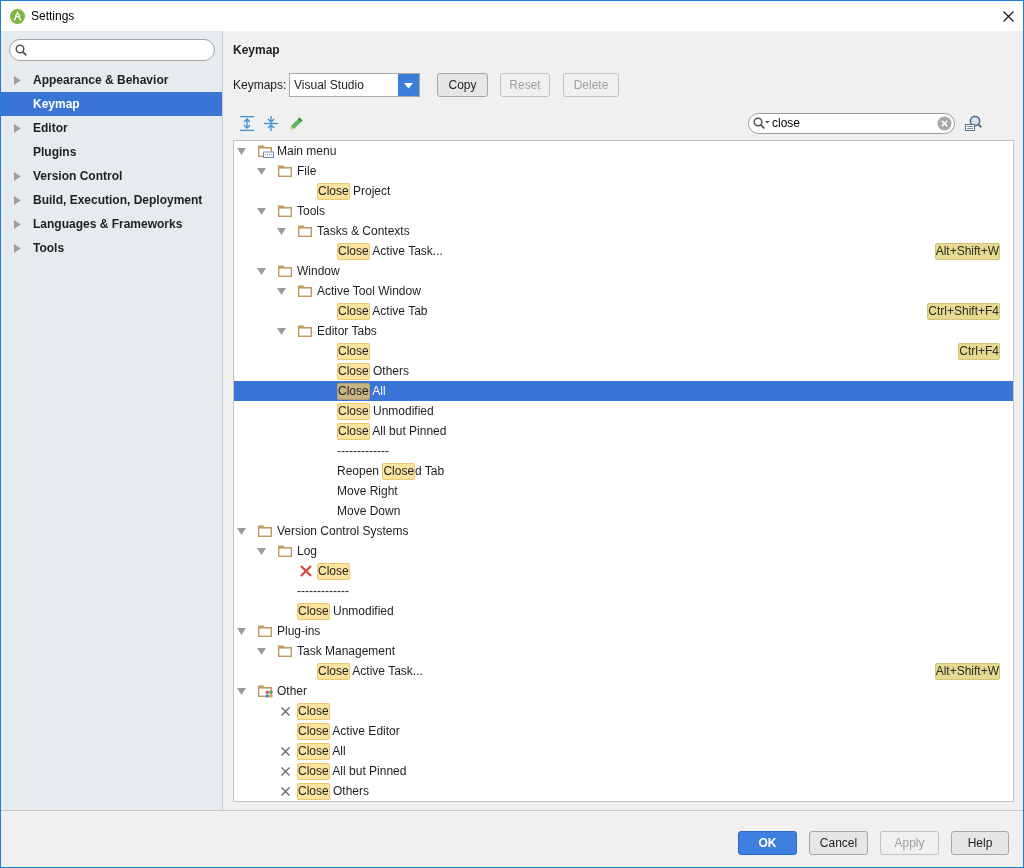  Describe the element at coordinates (963, 311) in the screenshot. I see `keyboard-shortcut: Ctrl+Shift+F4` at that location.